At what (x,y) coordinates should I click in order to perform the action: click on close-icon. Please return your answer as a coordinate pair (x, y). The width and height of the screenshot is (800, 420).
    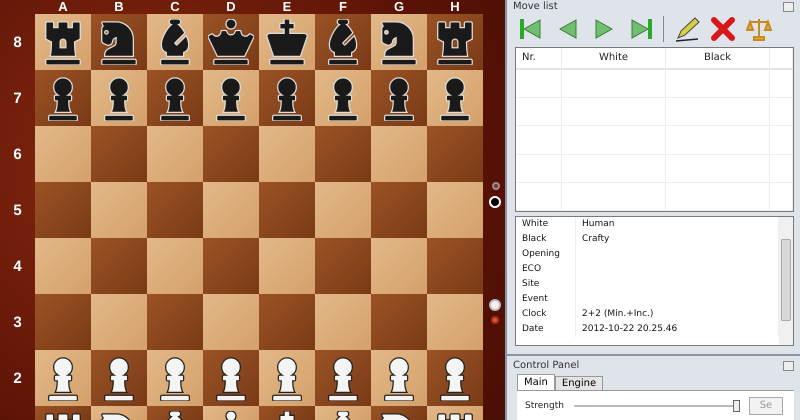
    Looking at the image, I should click on (723, 29).